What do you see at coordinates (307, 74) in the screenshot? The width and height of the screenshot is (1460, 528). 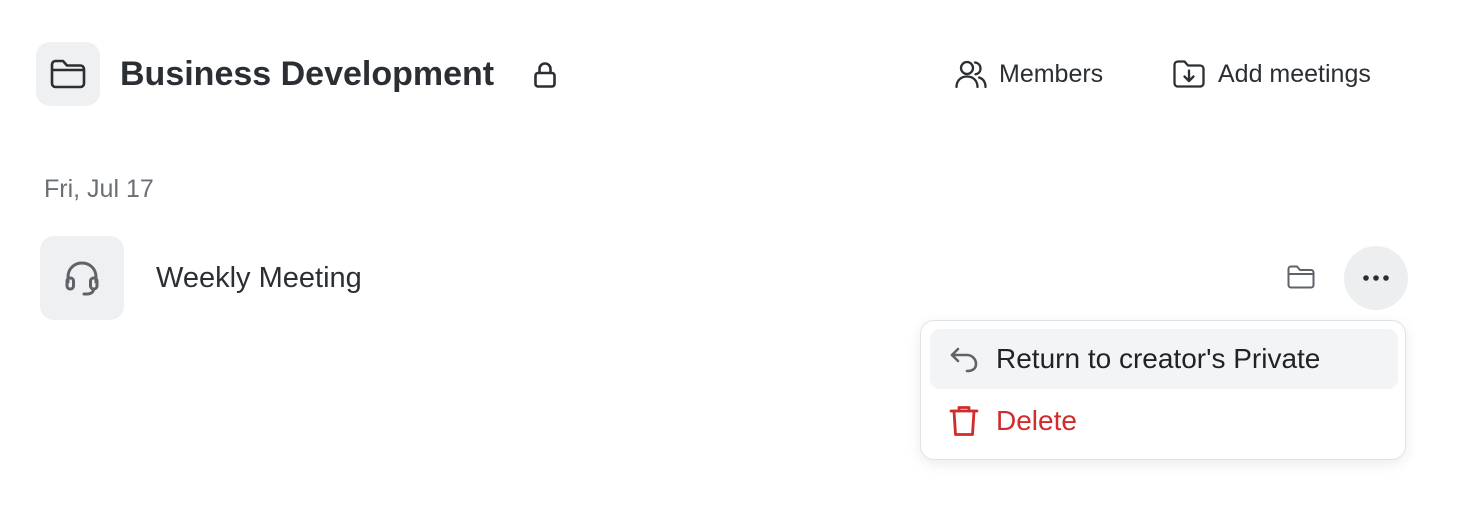 I see `page-title: Business Development` at bounding box center [307, 74].